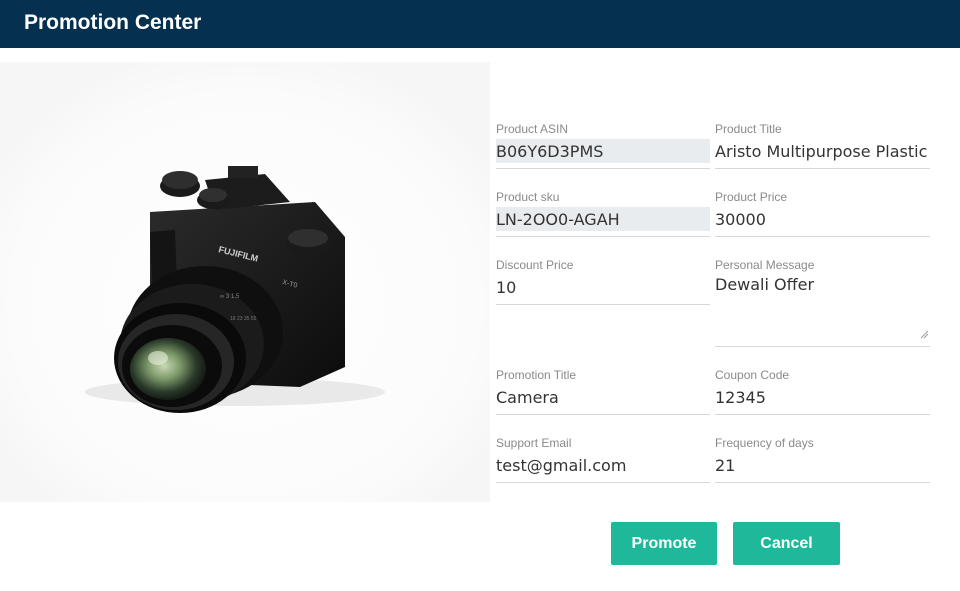 The width and height of the screenshot is (960, 591). I want to click on svg-text: 18 23 35 55, so click(243, 319).